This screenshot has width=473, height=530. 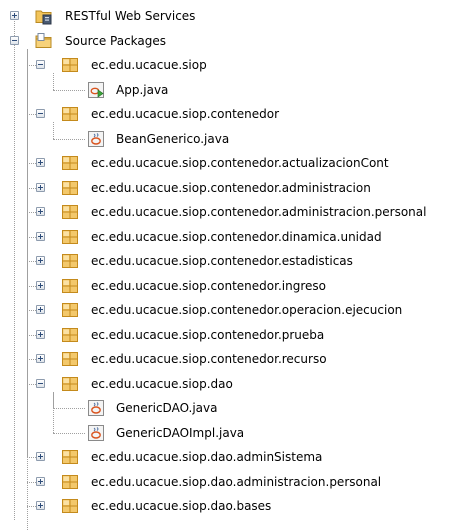 What do you see at coordinates (185, 114) in the screenshot?
I see `tree-node-label: ec.edu.ucacue.siop.contenedor` at bounding box center [185, 114].